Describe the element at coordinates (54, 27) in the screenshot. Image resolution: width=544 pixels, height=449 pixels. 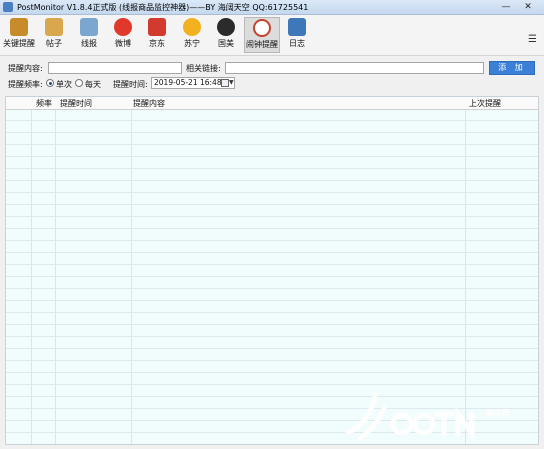
I see `notepad-icon` at that location.